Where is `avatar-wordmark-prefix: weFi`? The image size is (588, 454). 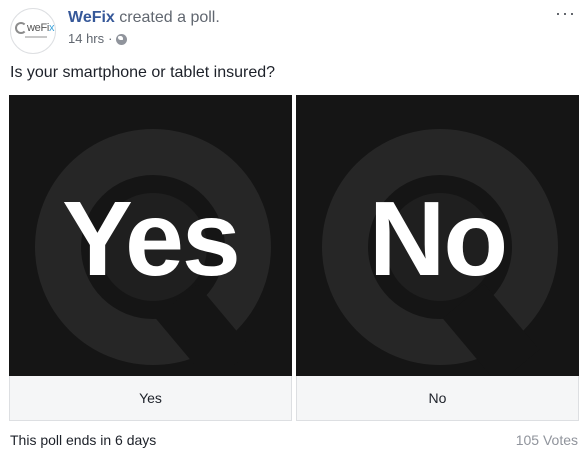 avatar-wordmark-prefix: weFi is located at coordinates (38, 28).